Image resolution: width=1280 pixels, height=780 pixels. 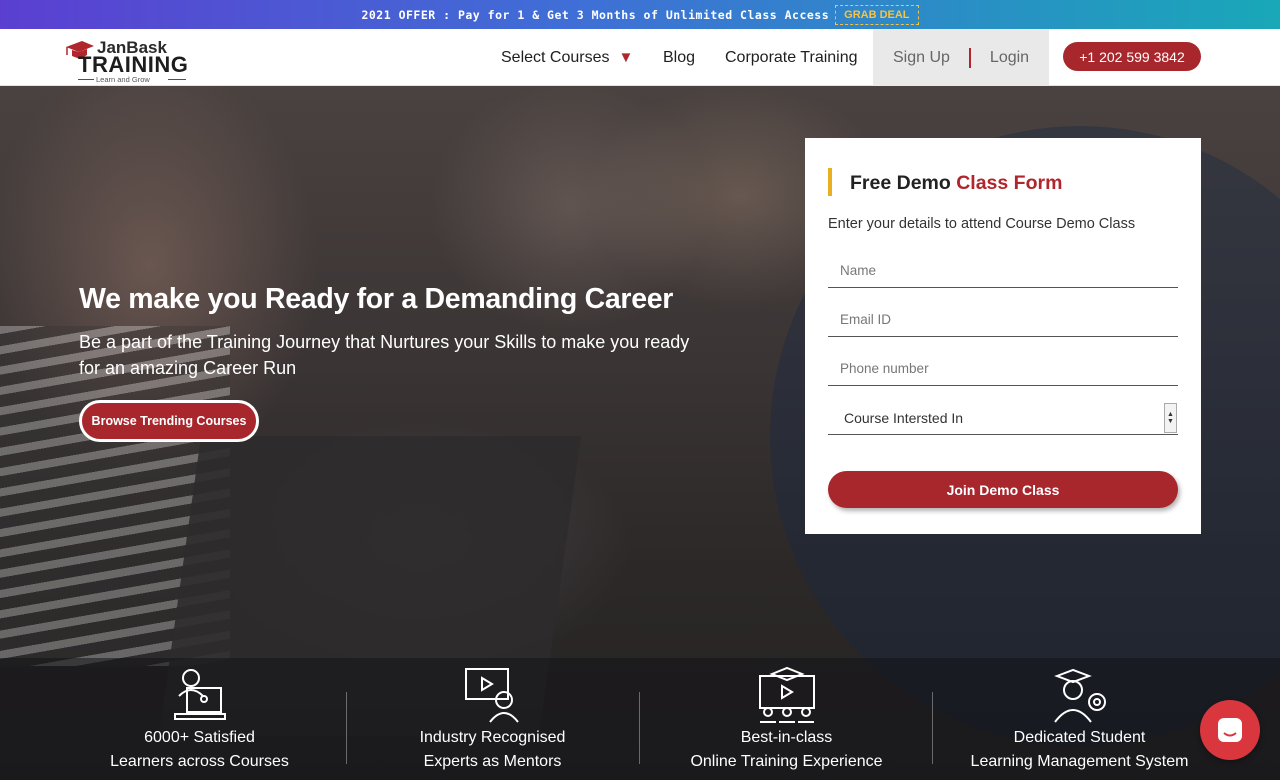 What do you see at coordinates (786, 737) in the screenshot?
I see `feature-line1: Best-in-class` at bounding box center [786, 737].